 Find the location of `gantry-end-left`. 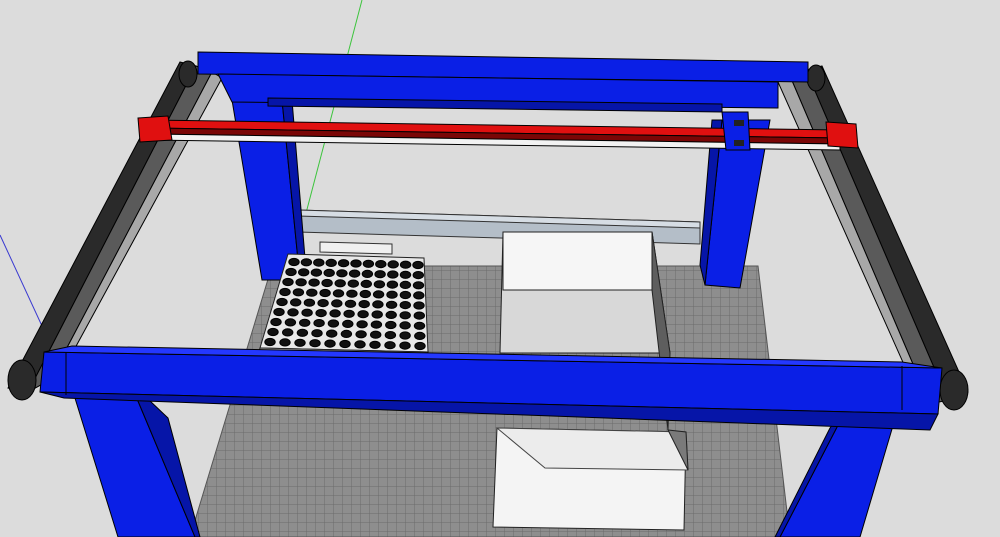

gantry-end-left is located at coordinates (155, 129).